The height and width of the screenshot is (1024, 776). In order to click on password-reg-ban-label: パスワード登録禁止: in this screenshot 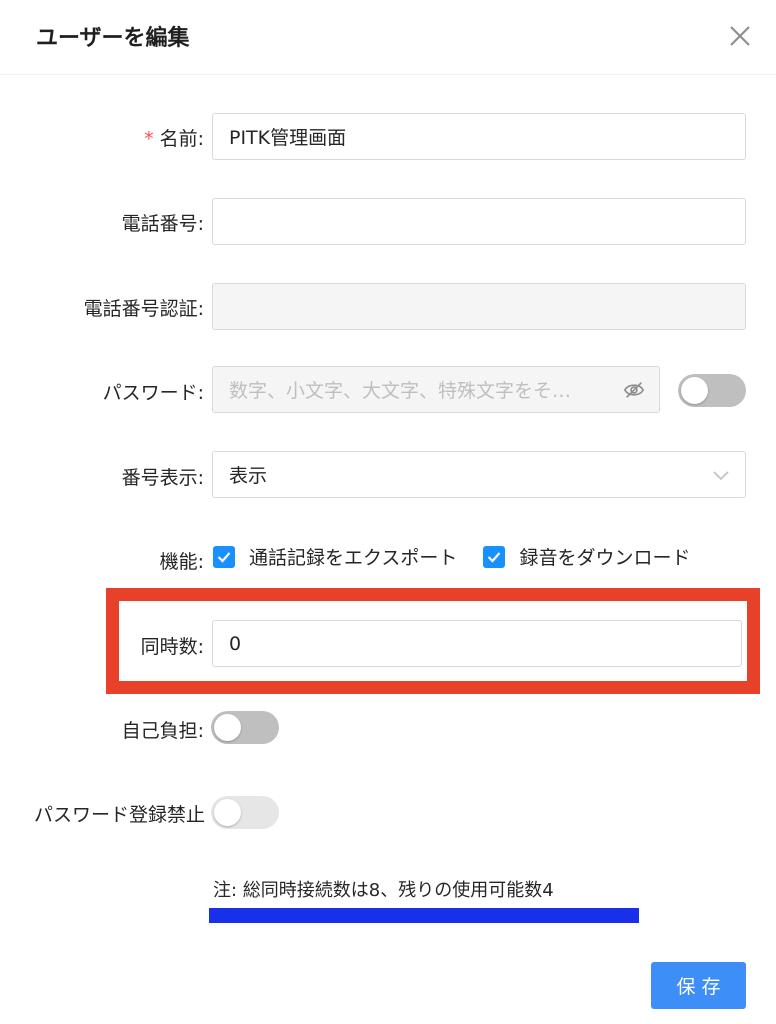, I will do `click(119, 815)`.